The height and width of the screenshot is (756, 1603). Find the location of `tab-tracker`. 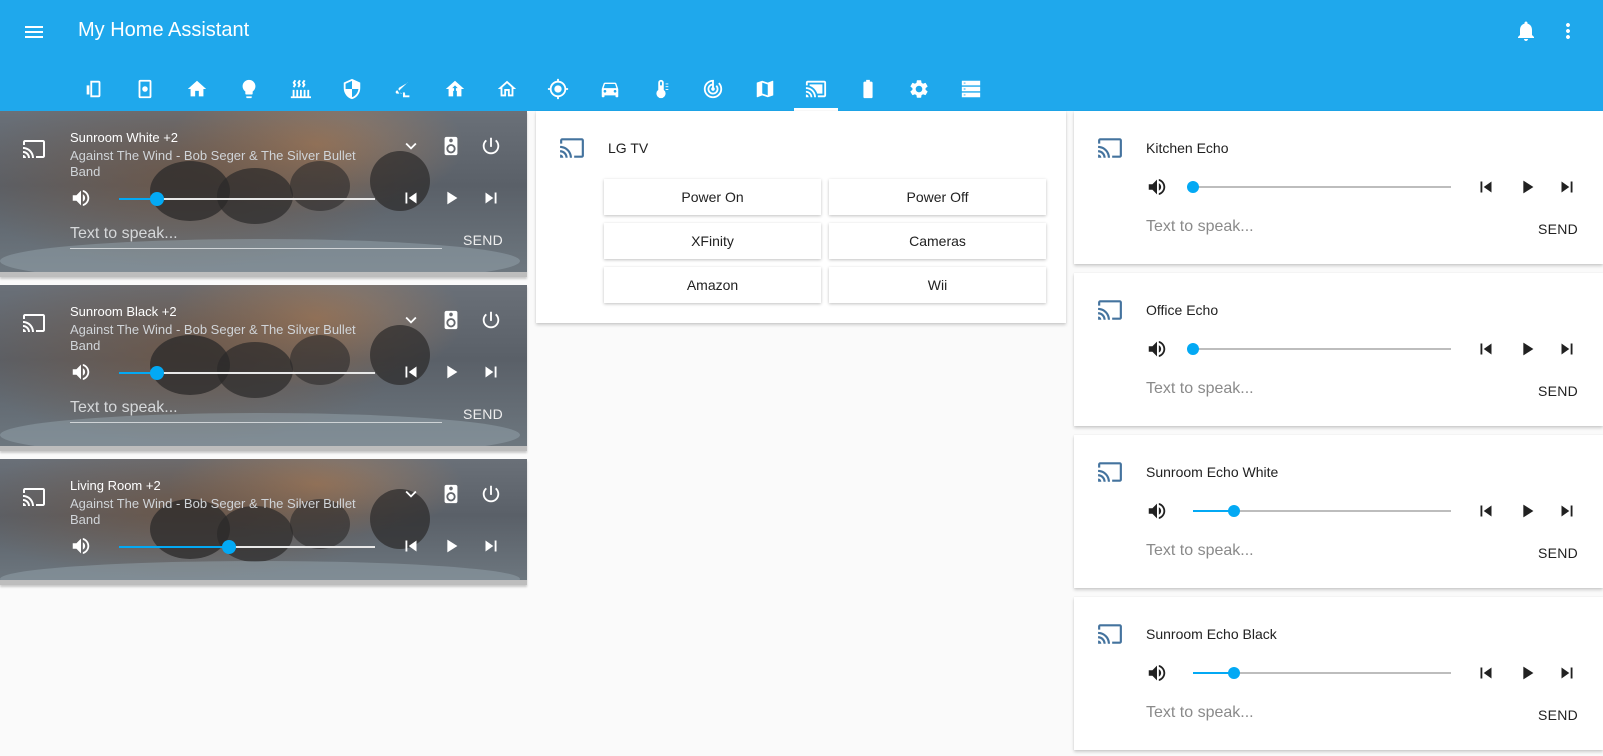

tab-tracker is located at coordinates (558, 88).